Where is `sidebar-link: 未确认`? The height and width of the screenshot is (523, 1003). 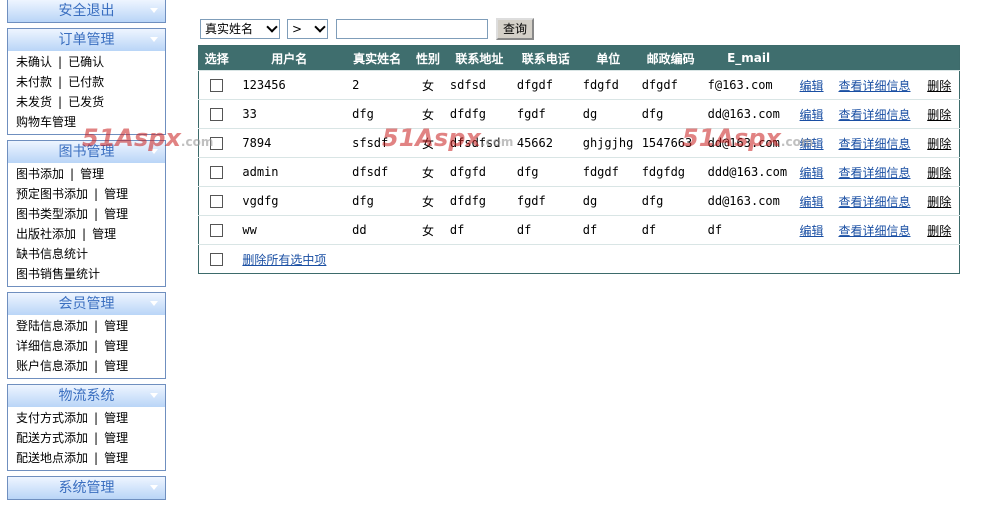
sidebar-link: 未确认 is located at coordinates (34, 62).